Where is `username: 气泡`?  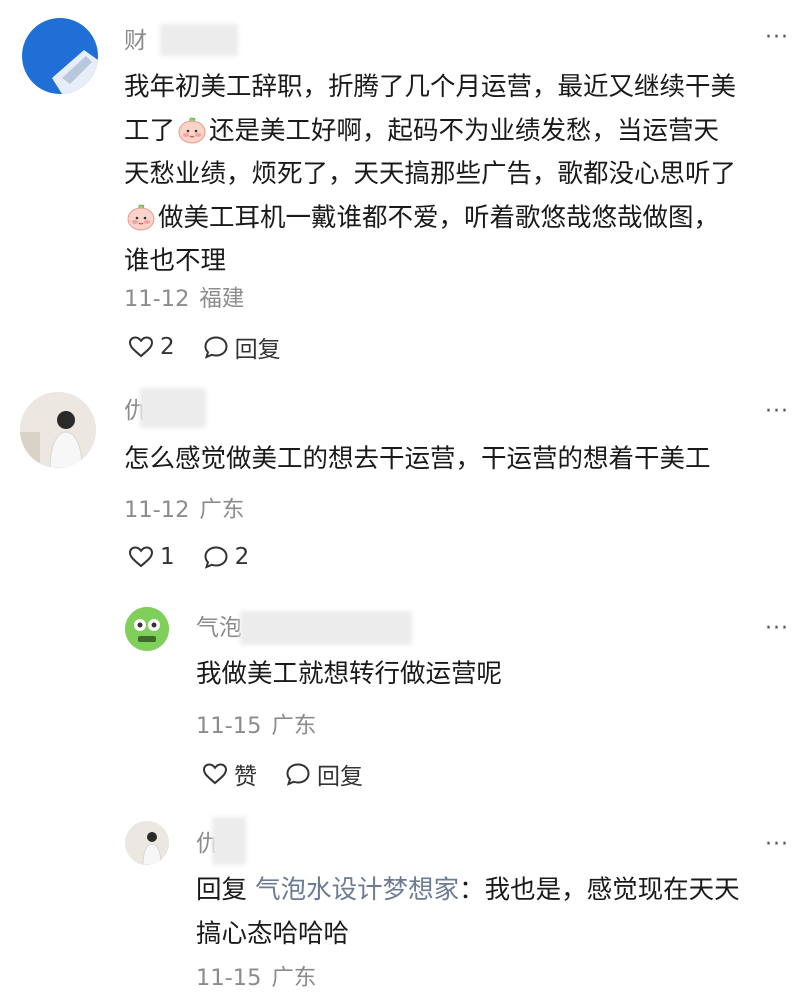 username: 气泡 is located at coordinates (219, 628).